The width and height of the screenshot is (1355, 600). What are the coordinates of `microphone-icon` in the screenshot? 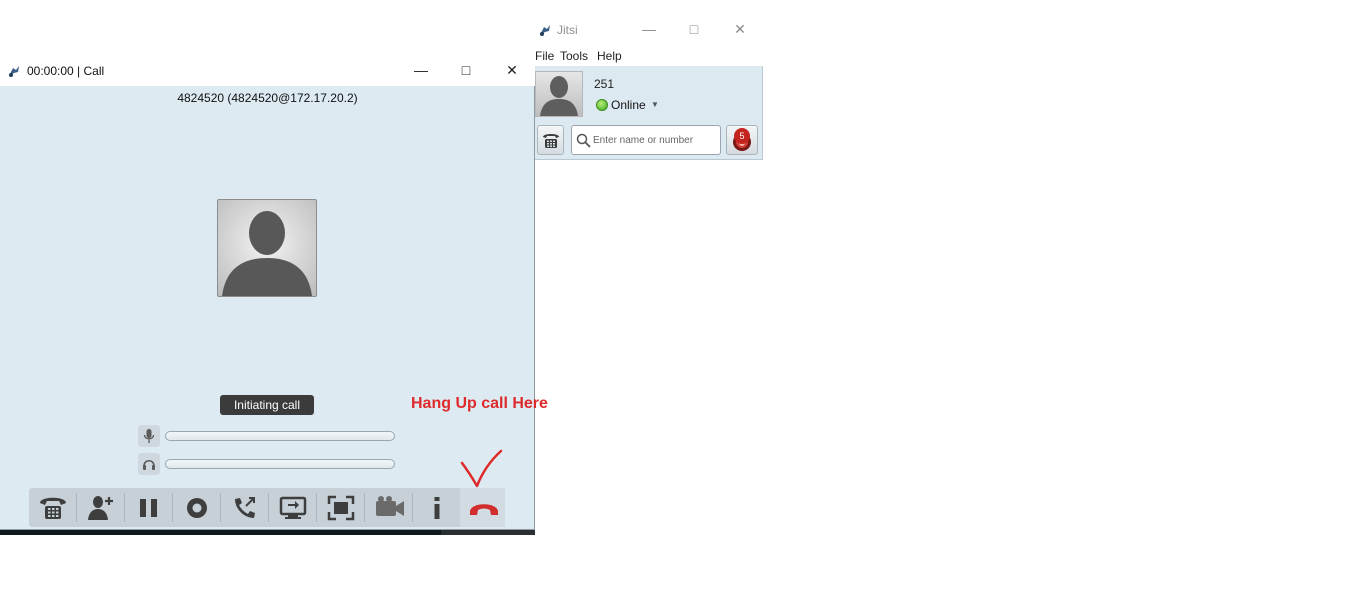 It's located at (149, 436).